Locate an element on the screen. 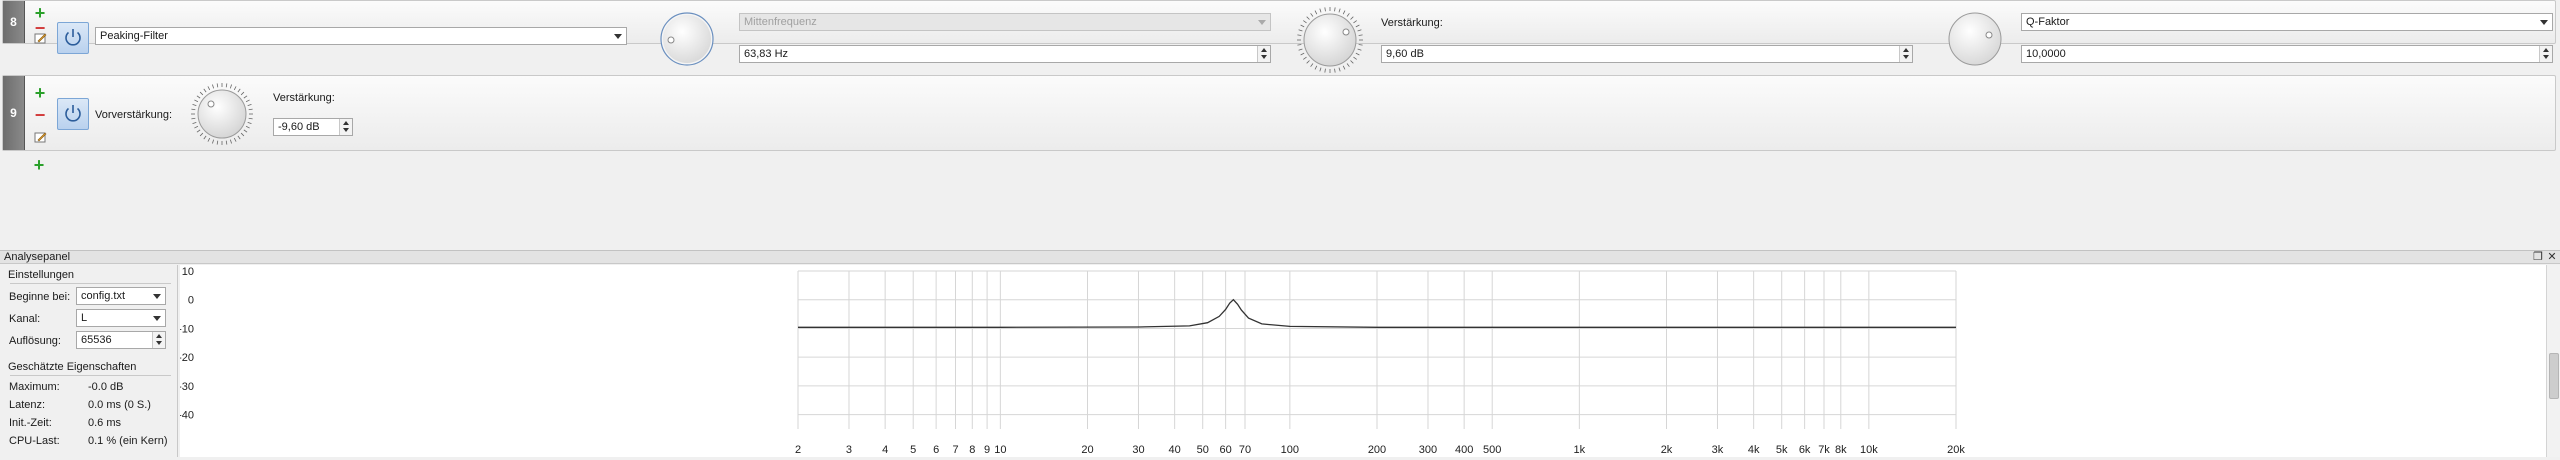 The width and height of the screenshot is (2560, 460). start-select: config.txt is located at coordinates (121, 296).